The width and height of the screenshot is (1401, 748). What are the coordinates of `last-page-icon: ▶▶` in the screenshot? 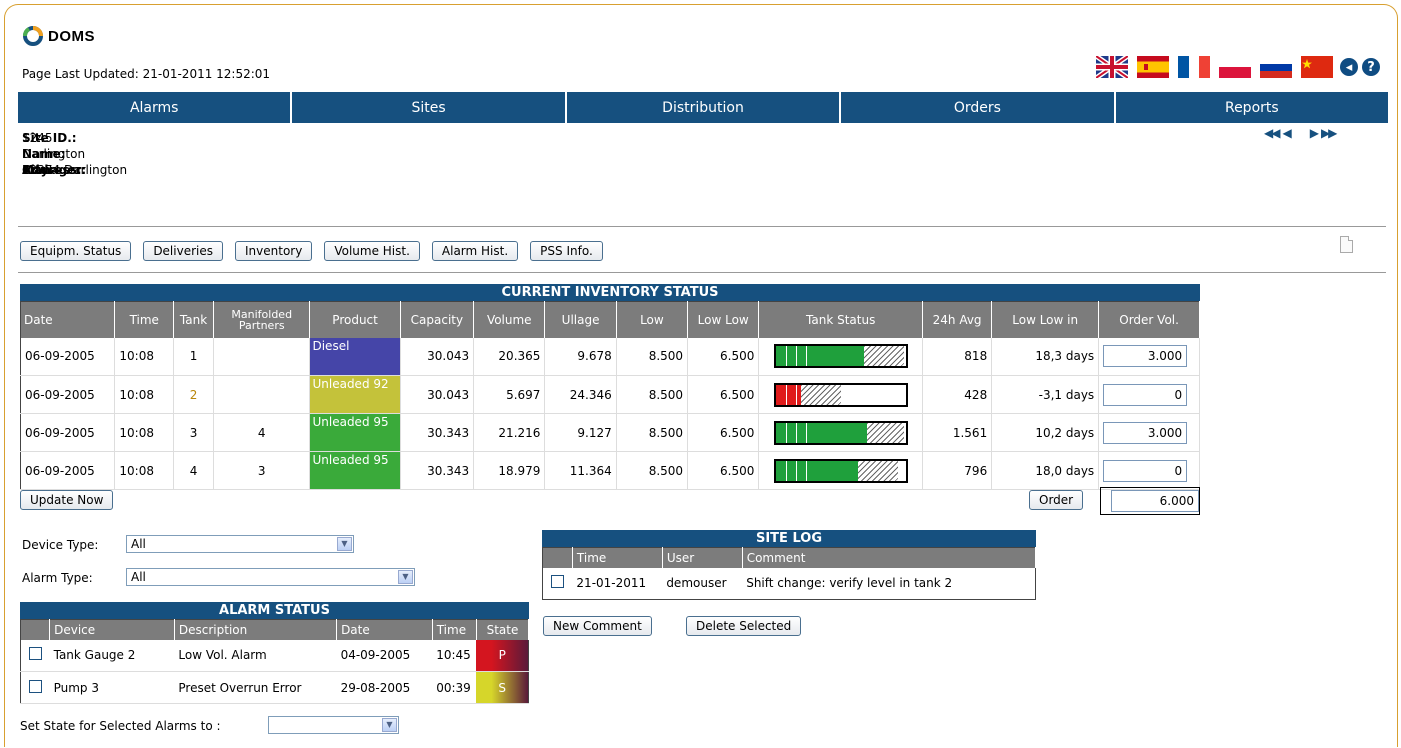 It's located at (1329, 133).